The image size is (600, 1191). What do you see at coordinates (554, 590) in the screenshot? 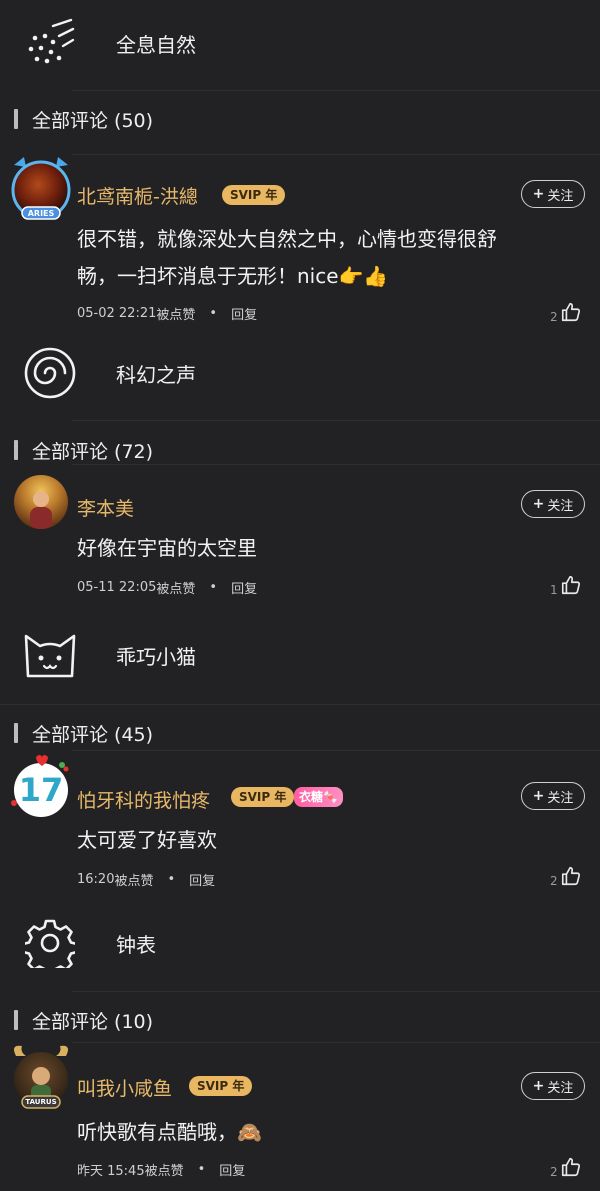
I see `like-count: 1` at bounding box center [554, 590].